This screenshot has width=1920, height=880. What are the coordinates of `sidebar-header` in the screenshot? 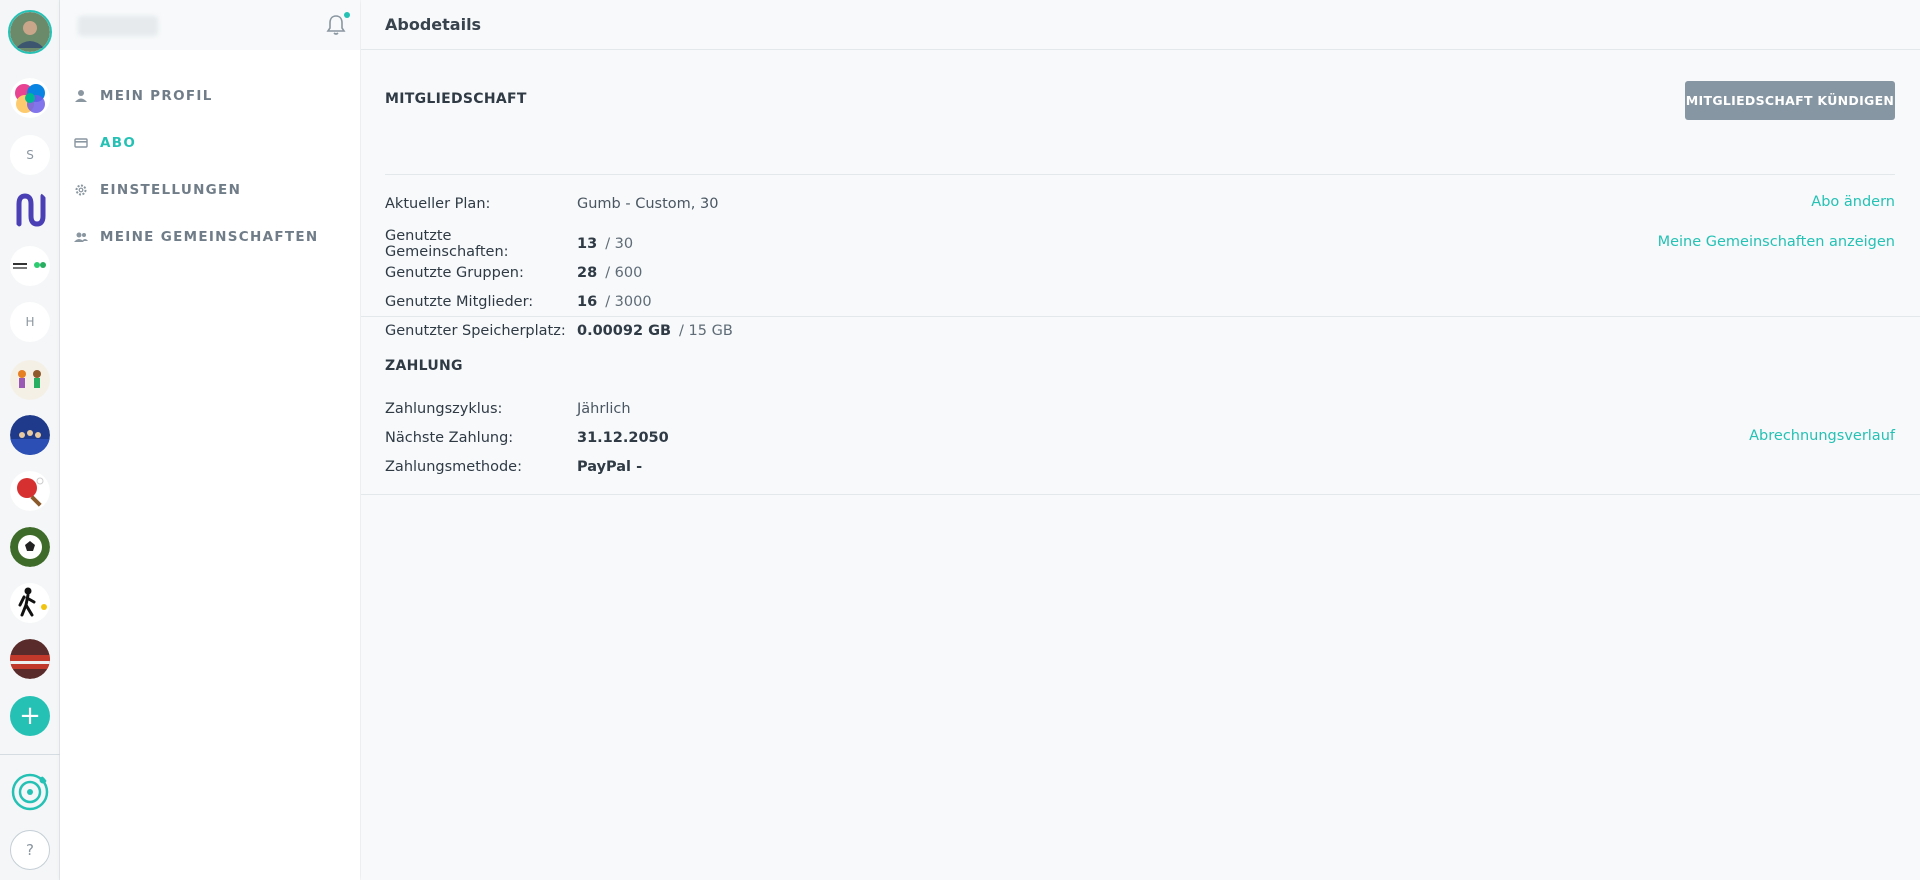 It's located at (210, 25).